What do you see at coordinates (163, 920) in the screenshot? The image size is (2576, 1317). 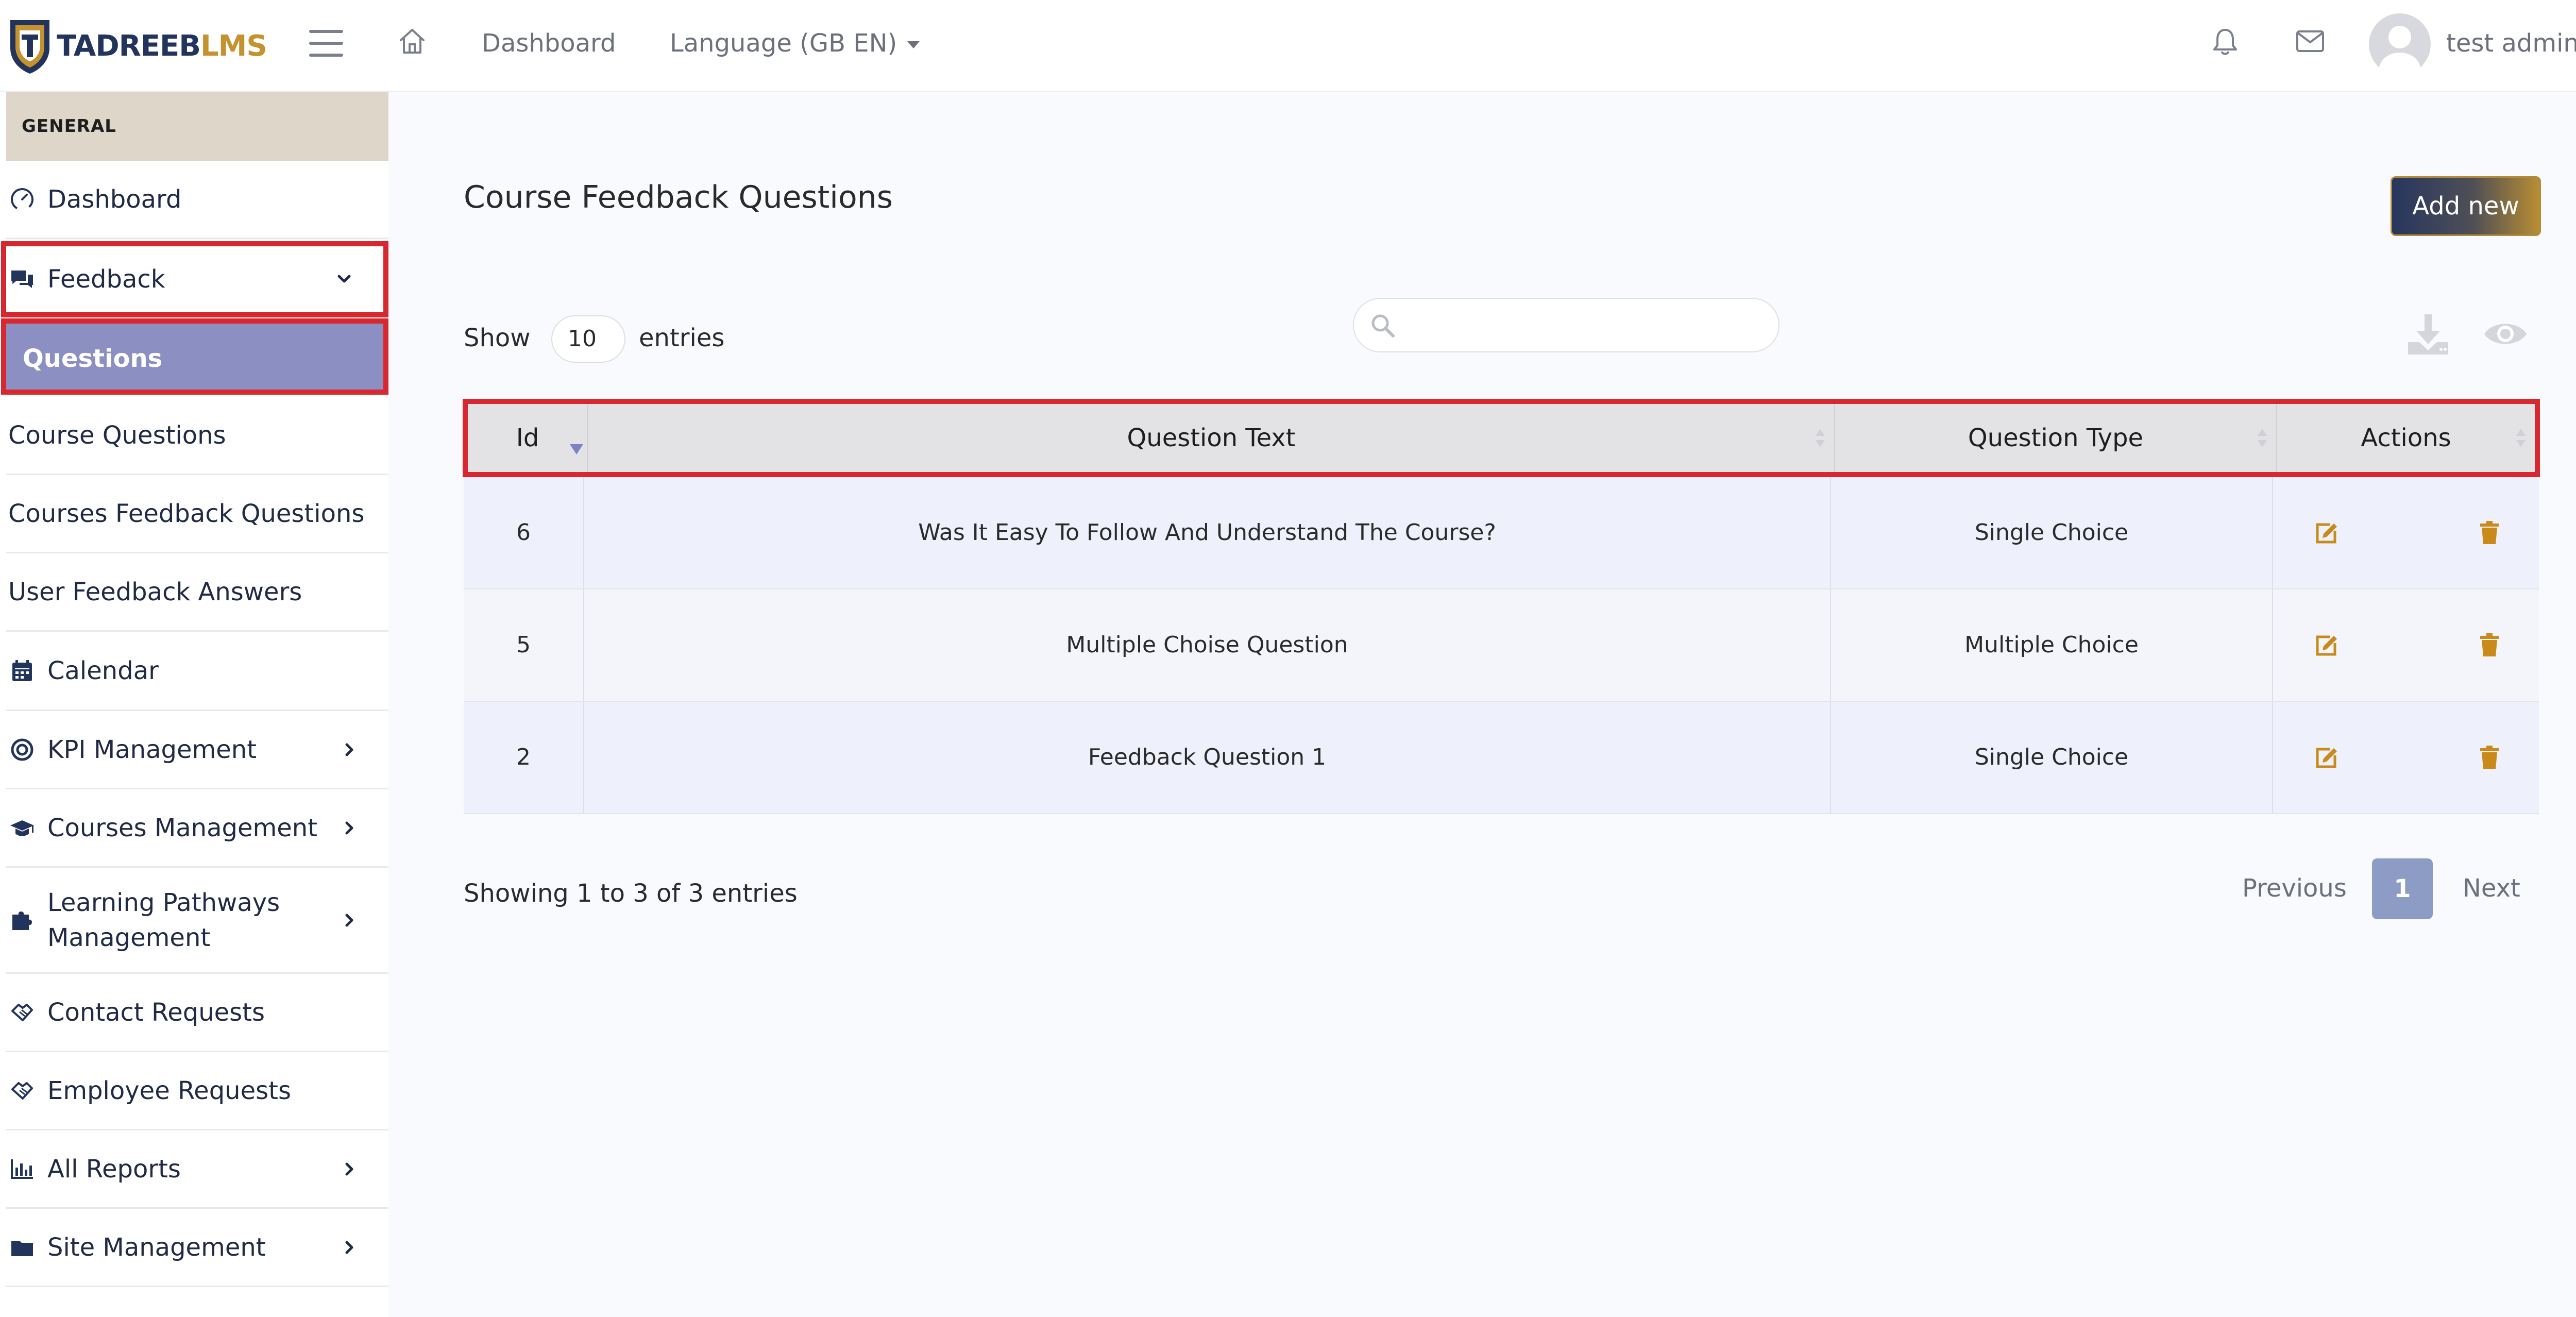 I see `sidebar-item-label: Learning Pathways Management` at bounding box center [163, 920].